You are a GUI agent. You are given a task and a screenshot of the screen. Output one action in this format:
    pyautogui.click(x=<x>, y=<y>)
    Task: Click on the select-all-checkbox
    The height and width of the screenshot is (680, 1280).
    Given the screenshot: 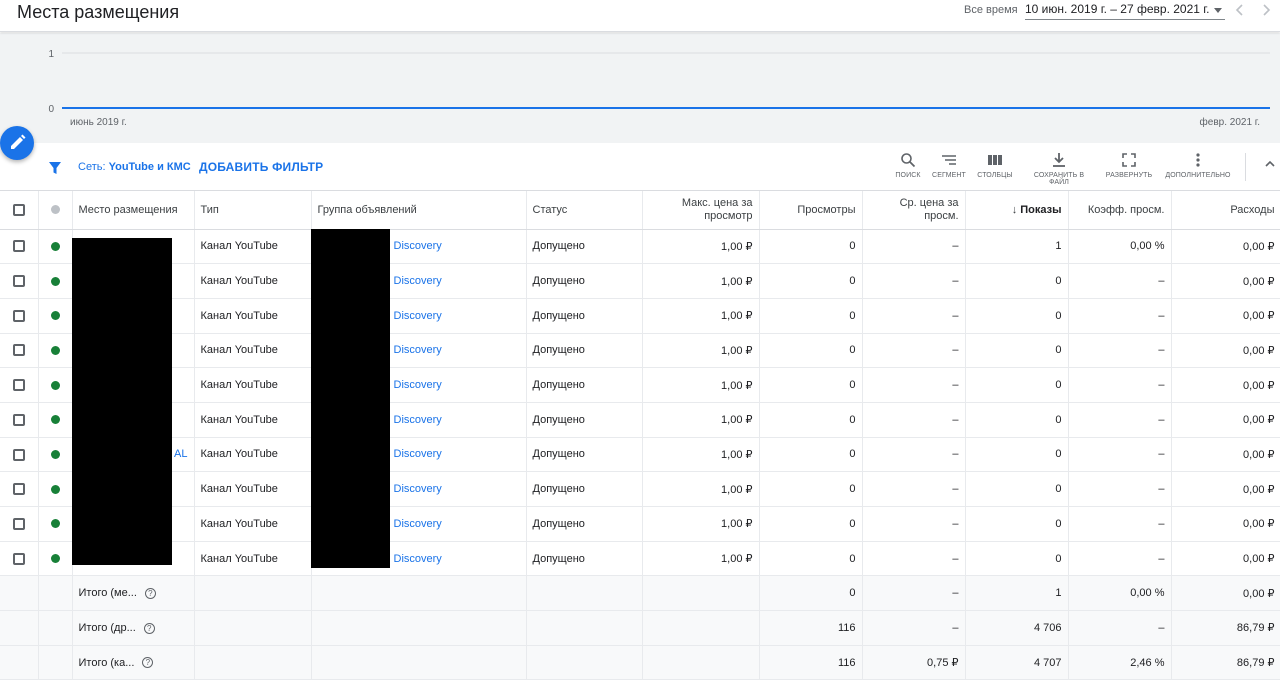 What is the action you would take?
    pyautogui.click(x=18, y=209)
    